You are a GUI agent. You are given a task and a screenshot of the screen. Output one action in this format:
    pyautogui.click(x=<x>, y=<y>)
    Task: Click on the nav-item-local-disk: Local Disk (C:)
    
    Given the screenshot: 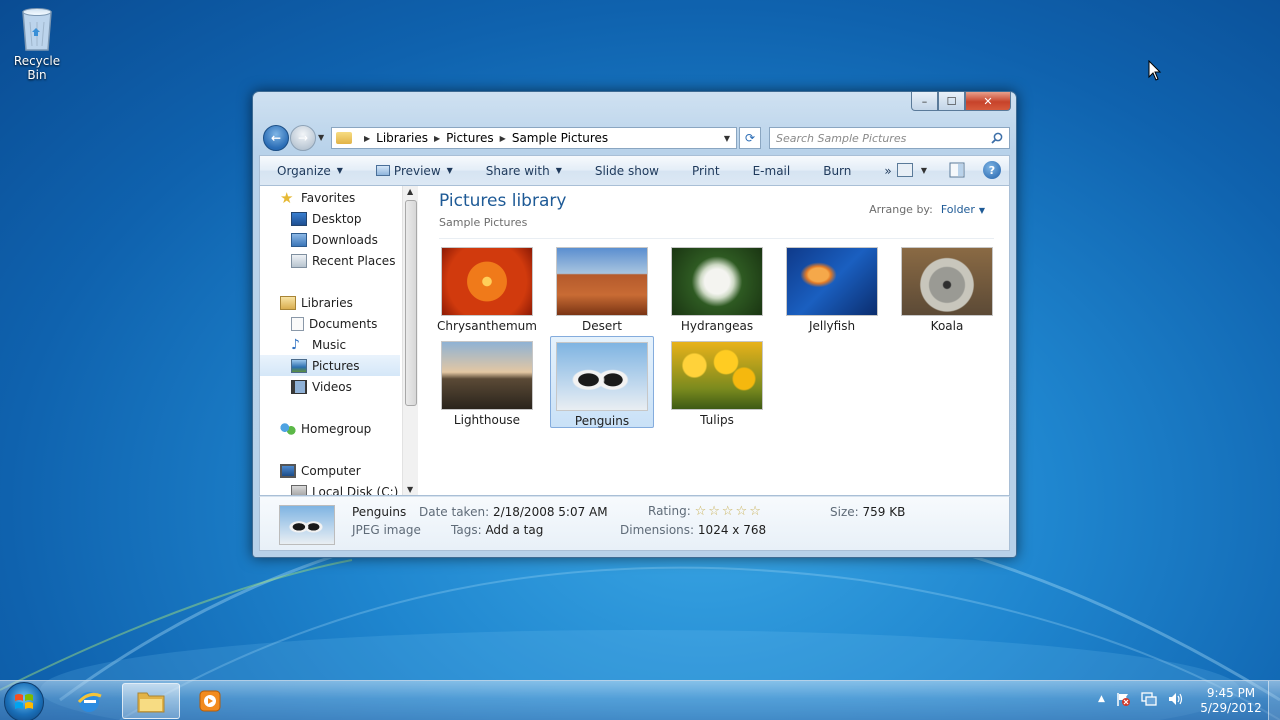 What is the action you would take?
    pyautogui.click(x=330, y=488)
    